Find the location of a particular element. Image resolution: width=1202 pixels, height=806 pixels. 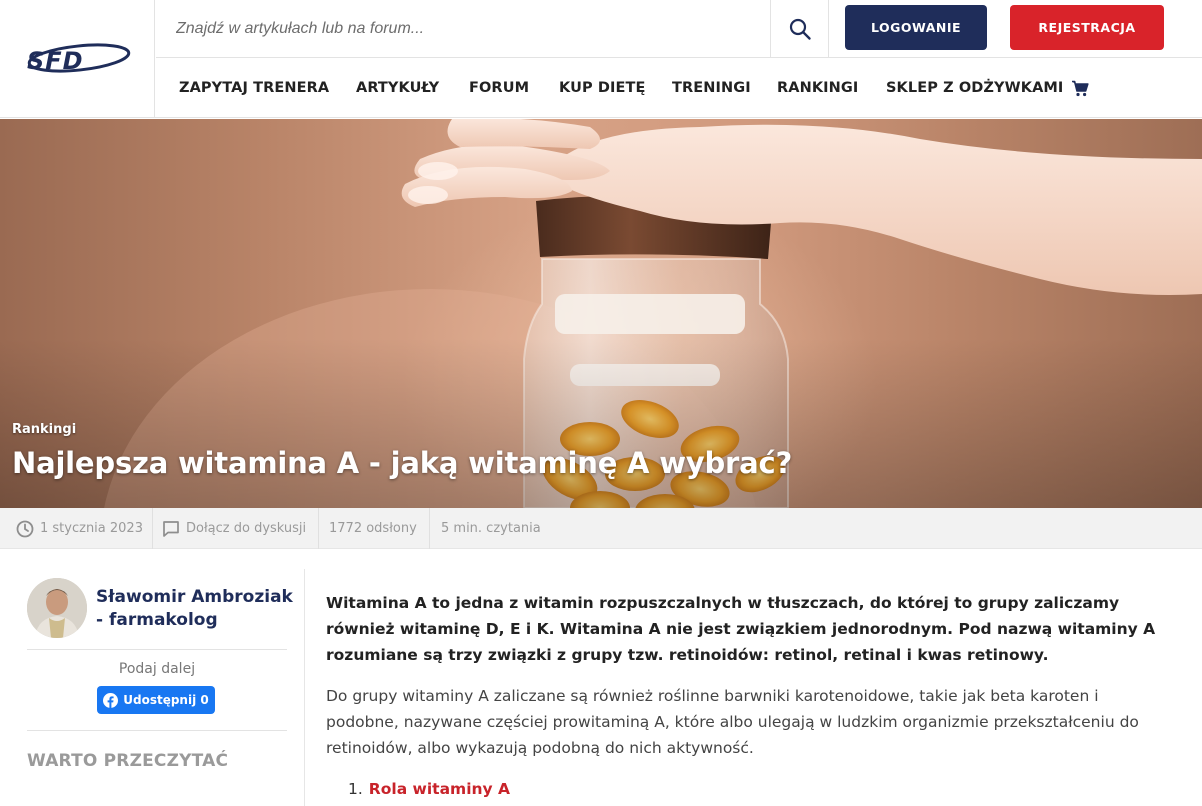

nav-item-label: ARTYKUŁY is located at coordinates (398, 88).